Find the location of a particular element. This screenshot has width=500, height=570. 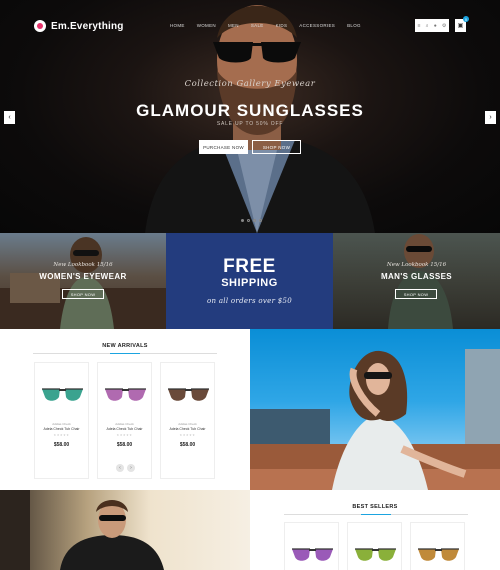

banner-men-subtitle: New Lookbook 15/16 is located at coordinates (416, 265).